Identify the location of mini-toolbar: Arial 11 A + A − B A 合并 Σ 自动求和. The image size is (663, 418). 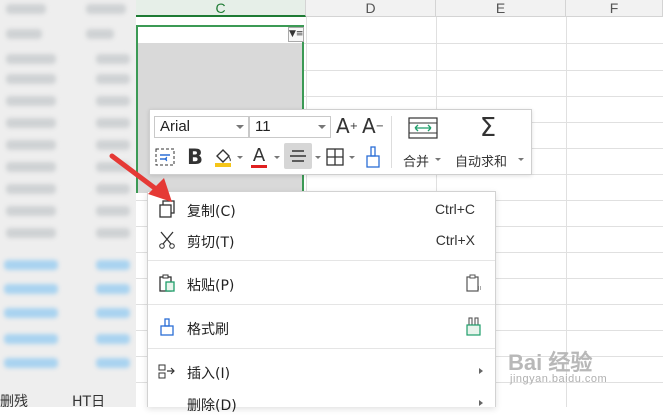
(340, 142).